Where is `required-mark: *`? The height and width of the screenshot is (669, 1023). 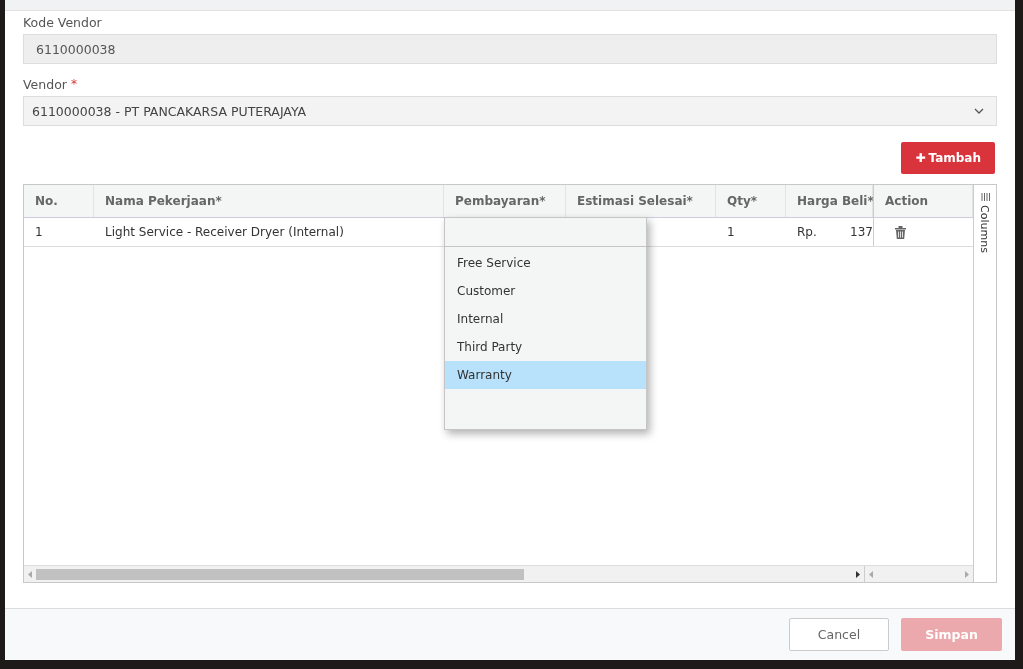
required-mark: * is located at coordinates (73, 84).